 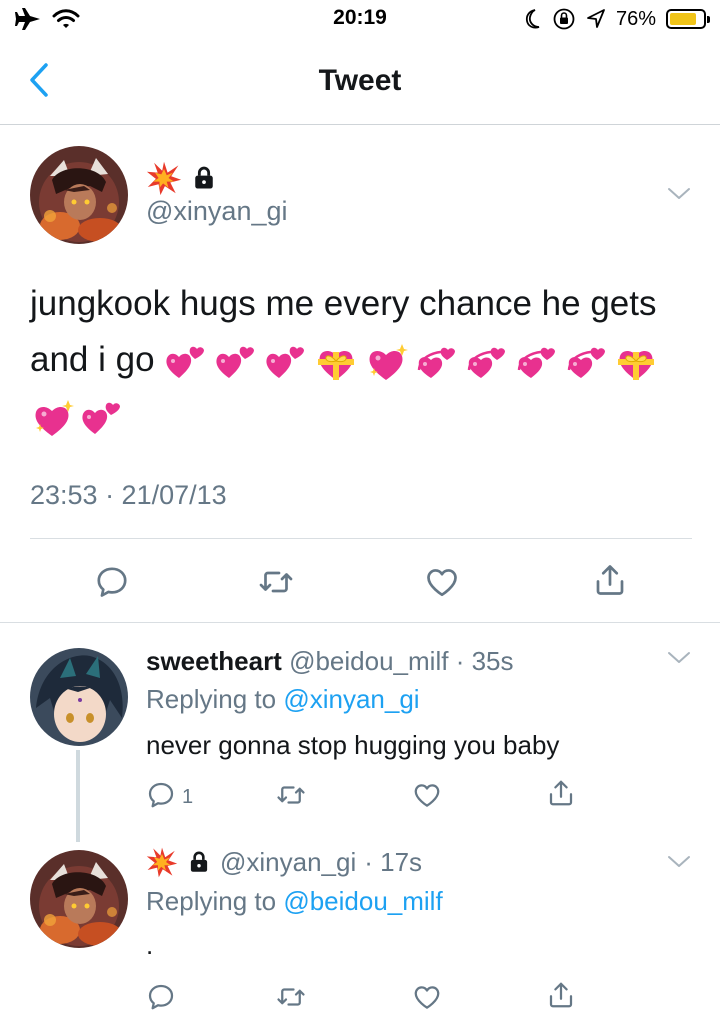 I want to click on reply-text: ., so click(x=150, y=945).